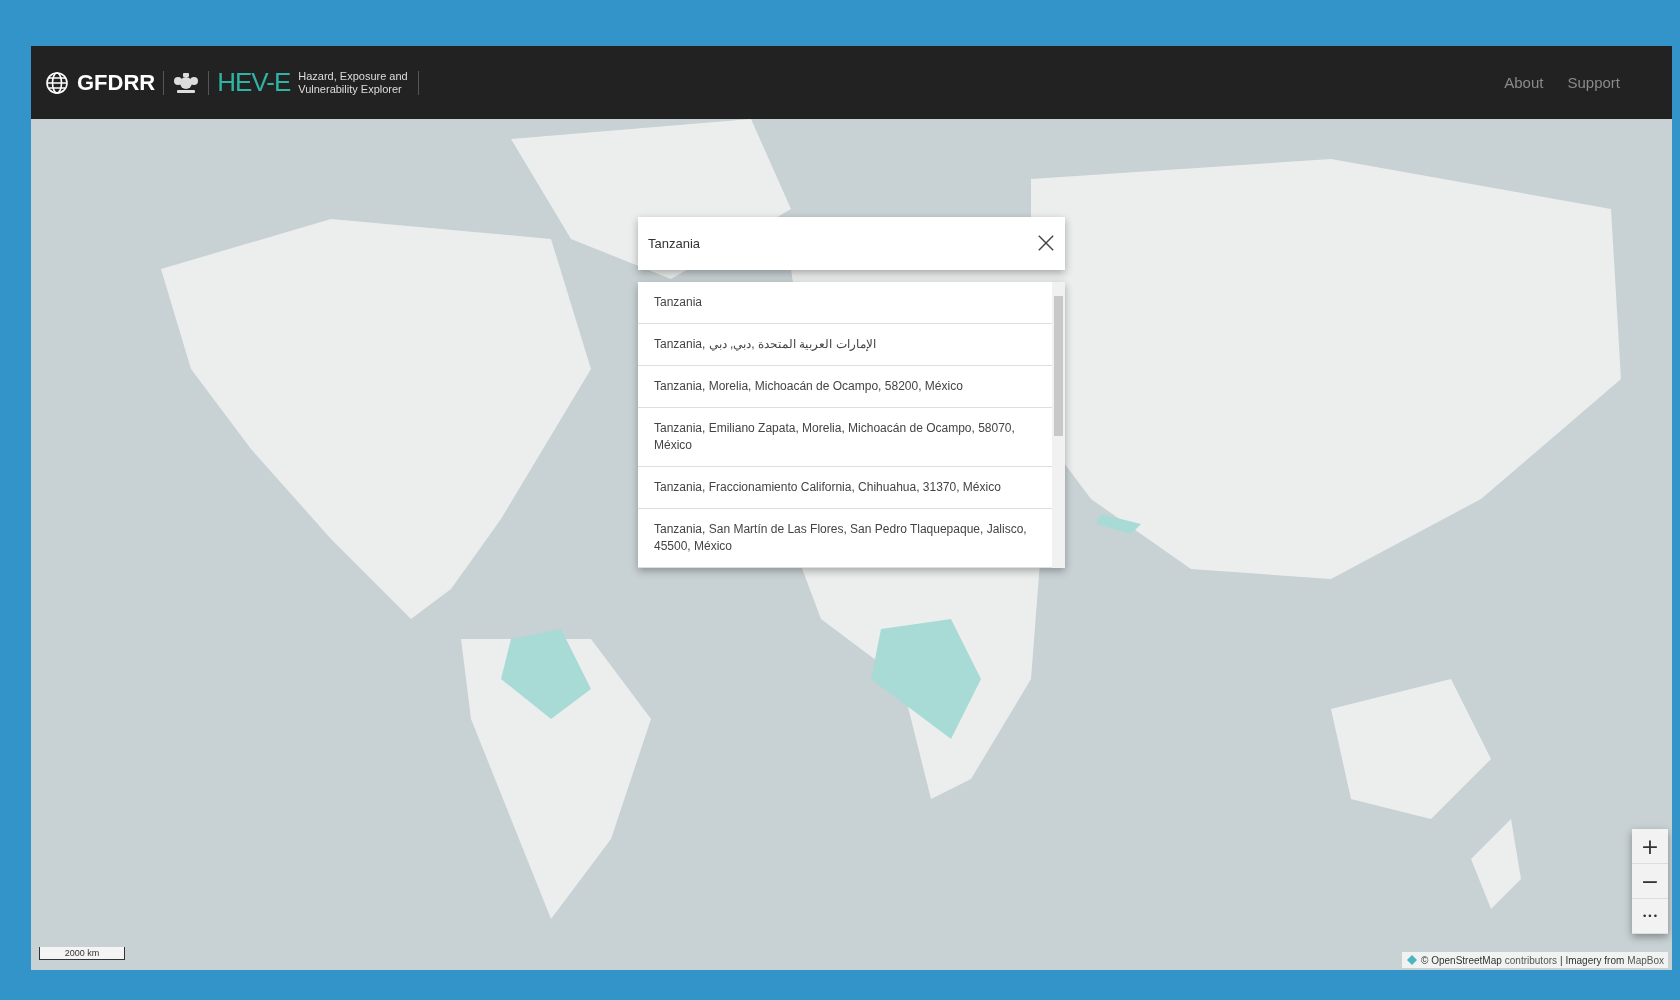 This screenshot has width=1680, height=1000. I want to click on app-subtitle: Hazard, Exposure and Vulnerability Explorer, so click(353, 82).